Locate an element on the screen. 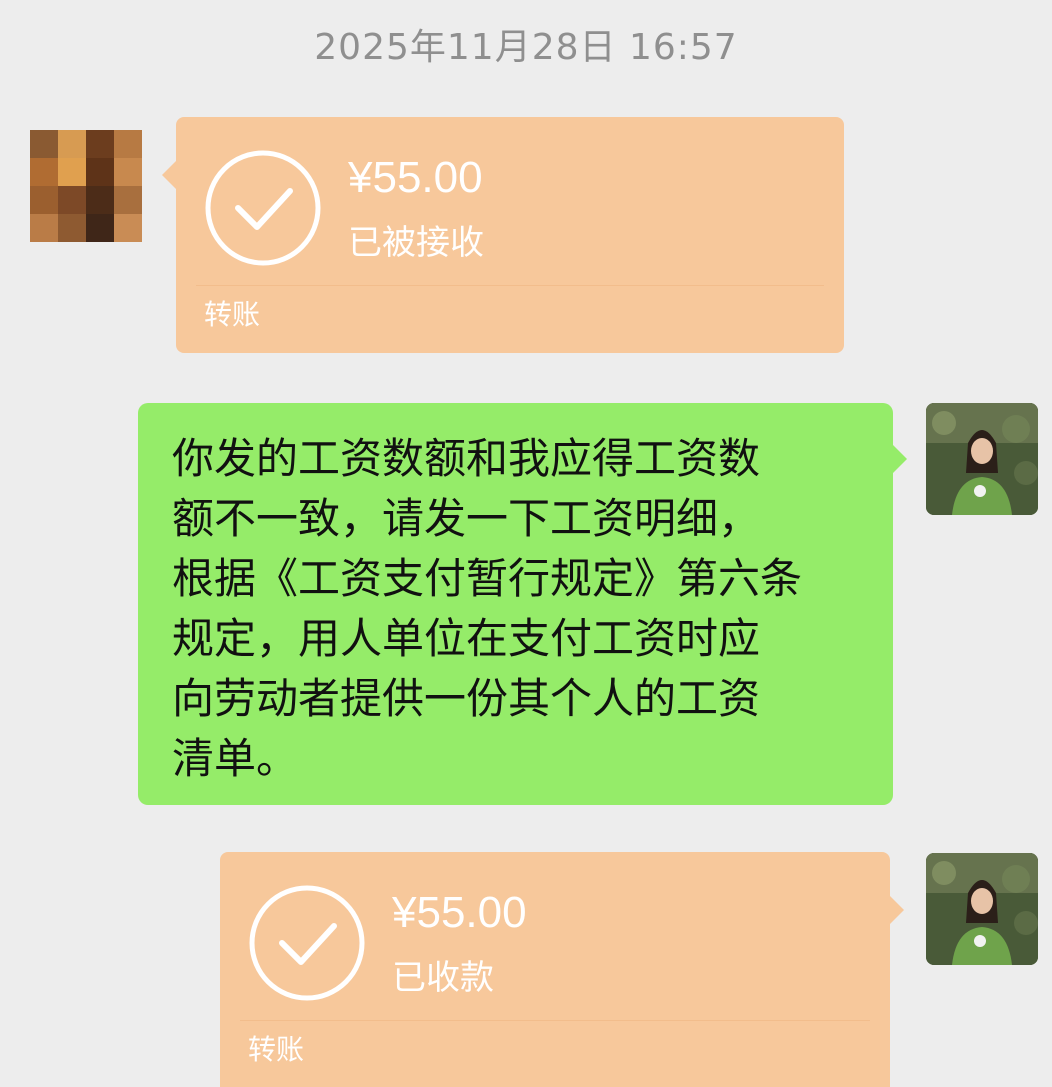 The image size is (1052, 1087). message-line: 额不一致，请发一下工资明细， is located at coordinates (466, 518).